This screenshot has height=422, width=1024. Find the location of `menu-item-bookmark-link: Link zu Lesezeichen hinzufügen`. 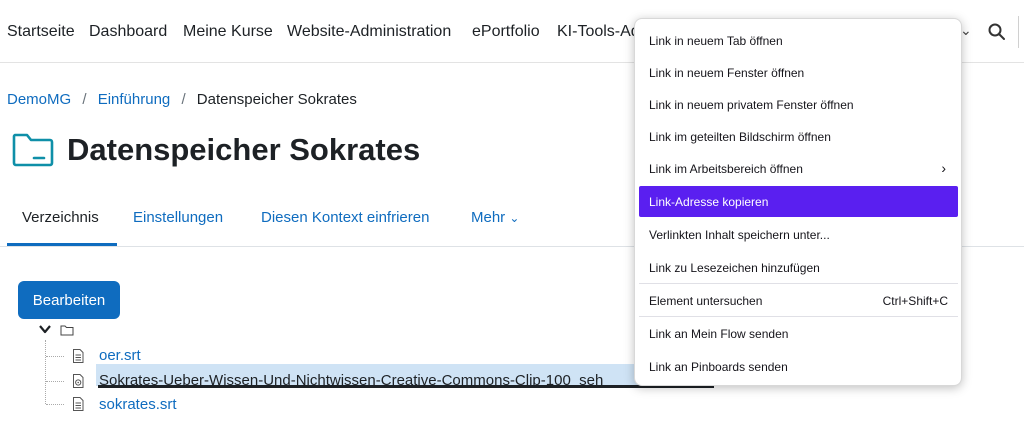

menu-item-bookmark-link: Link zu Lesezeichen hinzufügen is located at coordinates (798, 267).